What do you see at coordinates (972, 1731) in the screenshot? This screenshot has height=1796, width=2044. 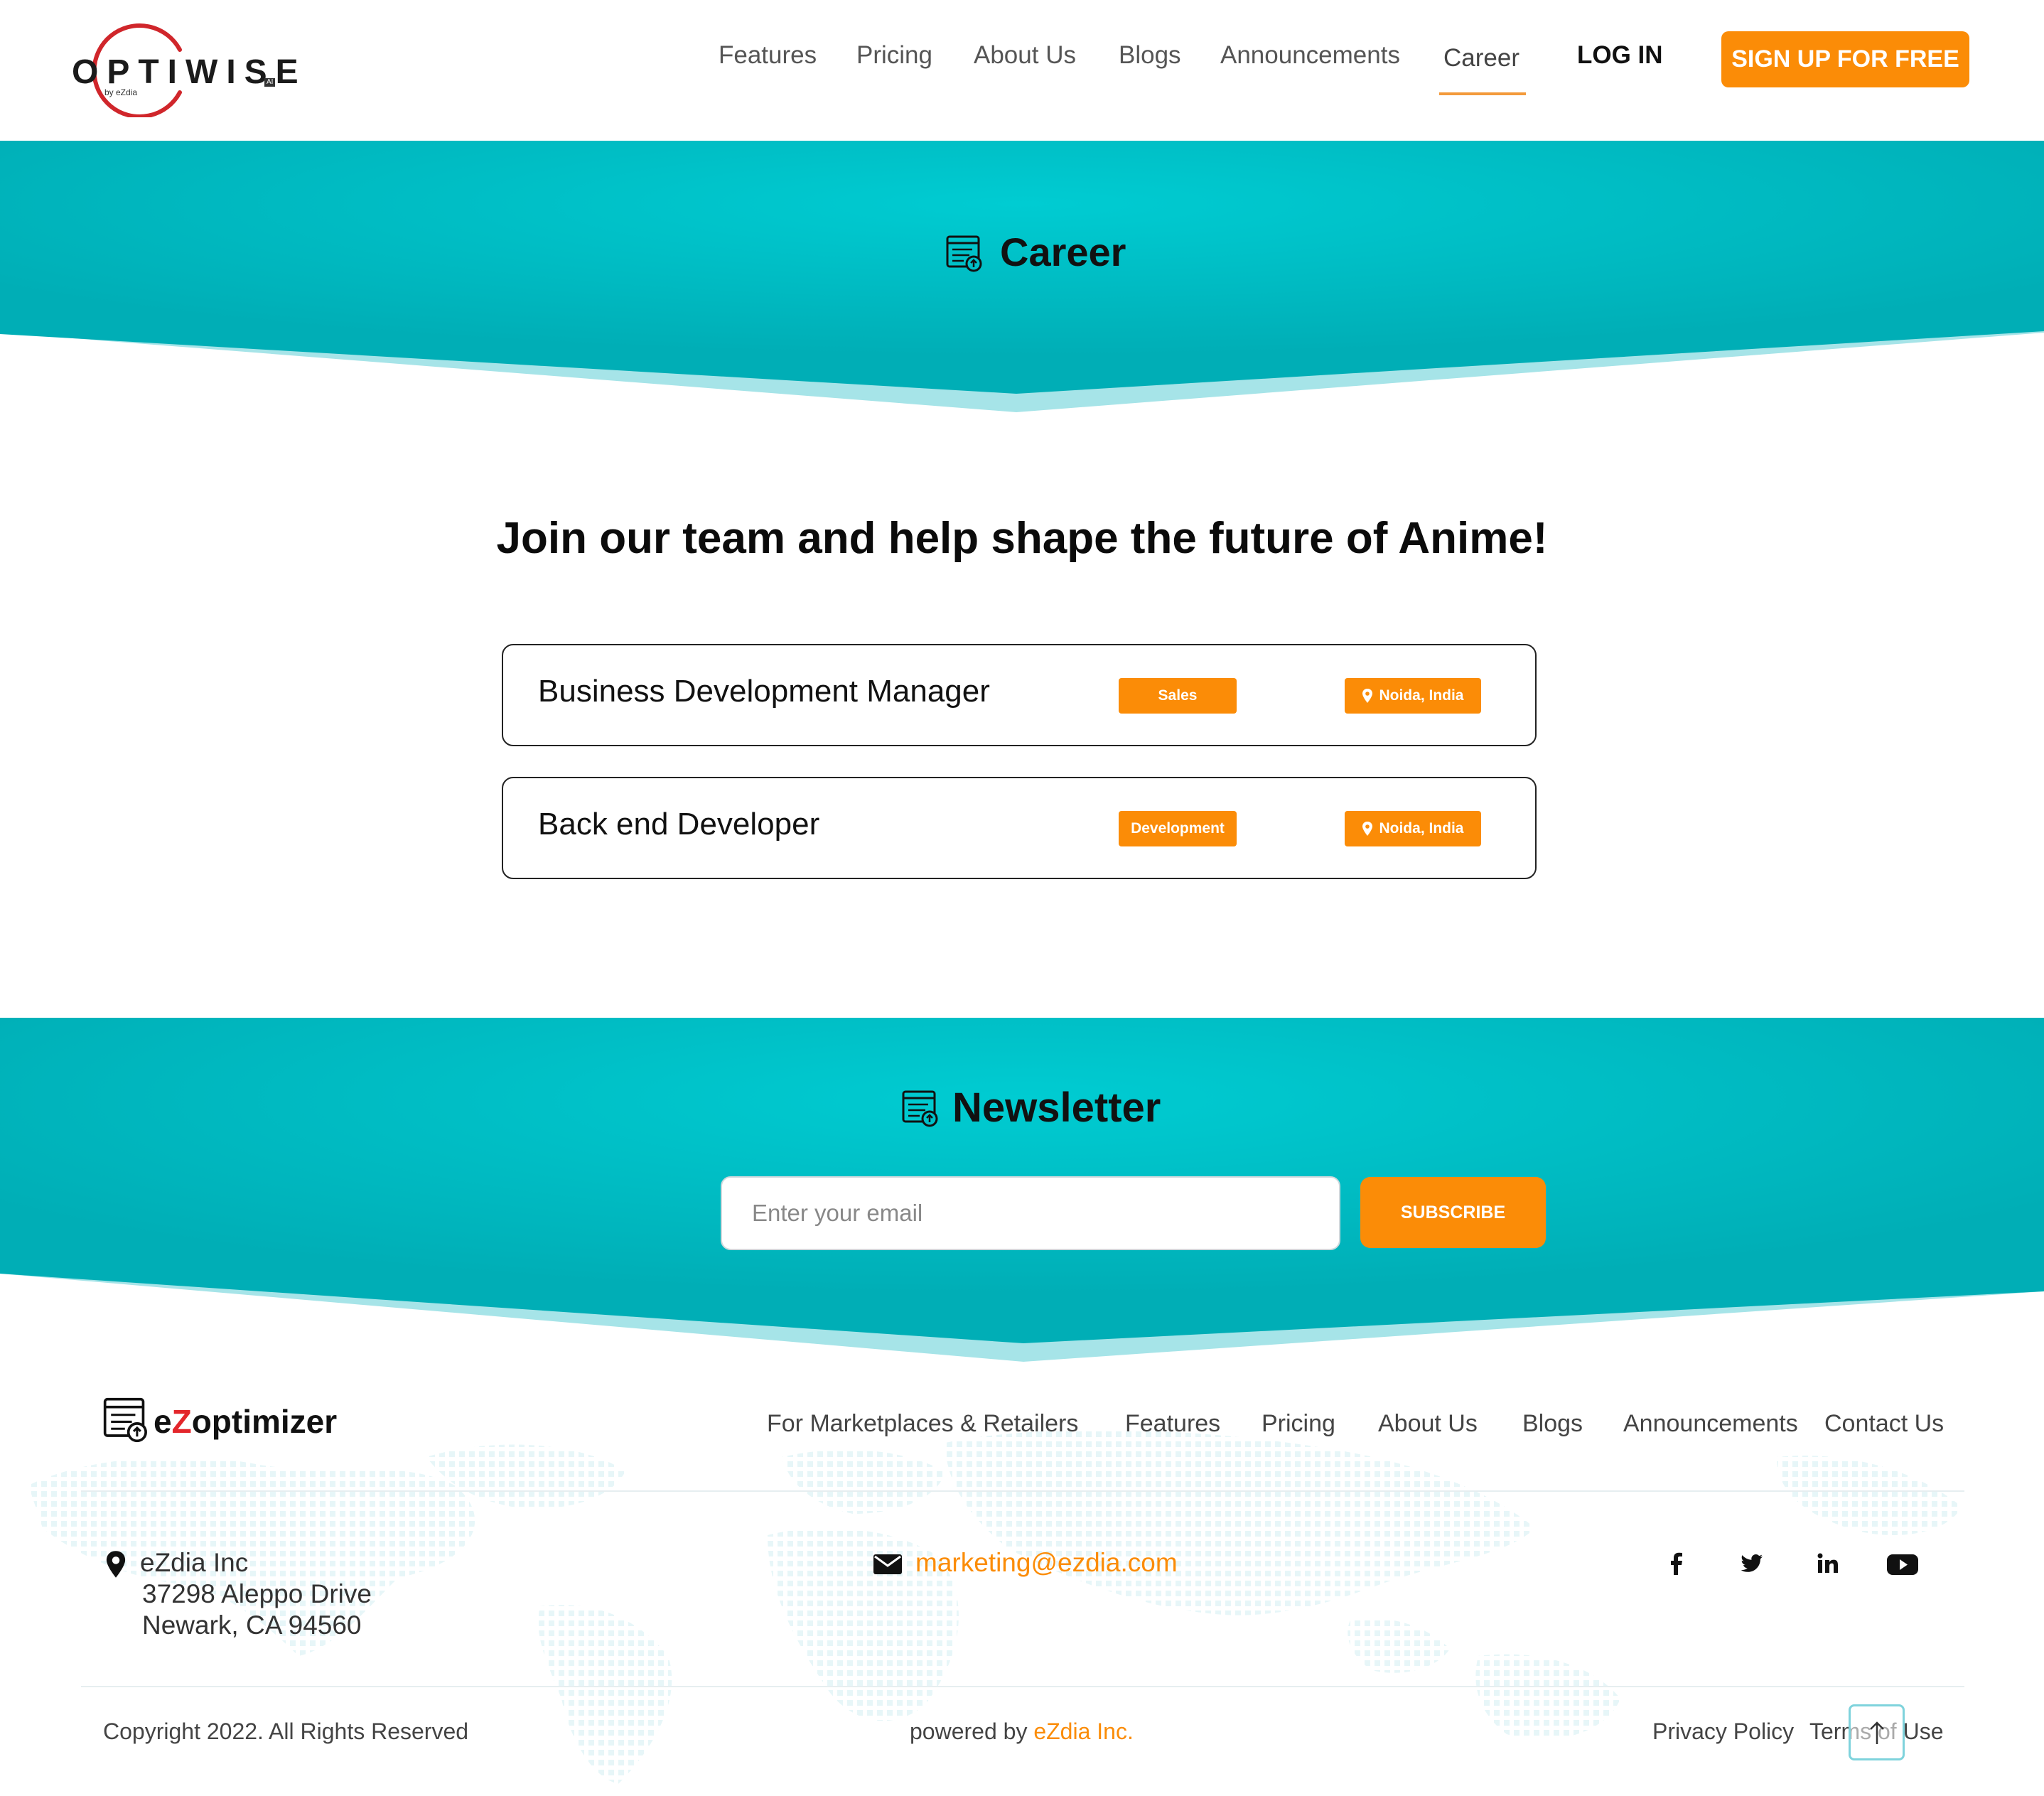 I see `powered-prefix: powered by` at bounding box center [972, 1731].